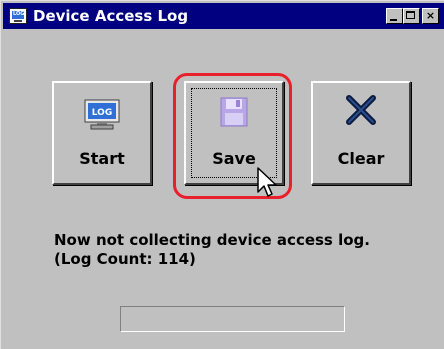 The width and height of the screenshot is (444, 349). I want to click on svg-text: LOG, so click(102, 113).